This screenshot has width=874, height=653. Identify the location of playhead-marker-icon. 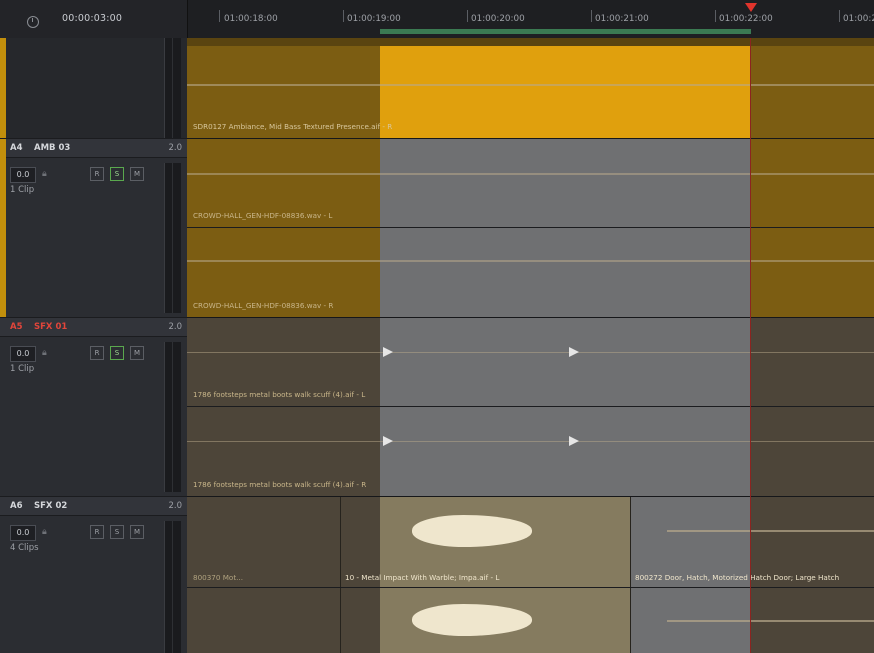
(751, 7).